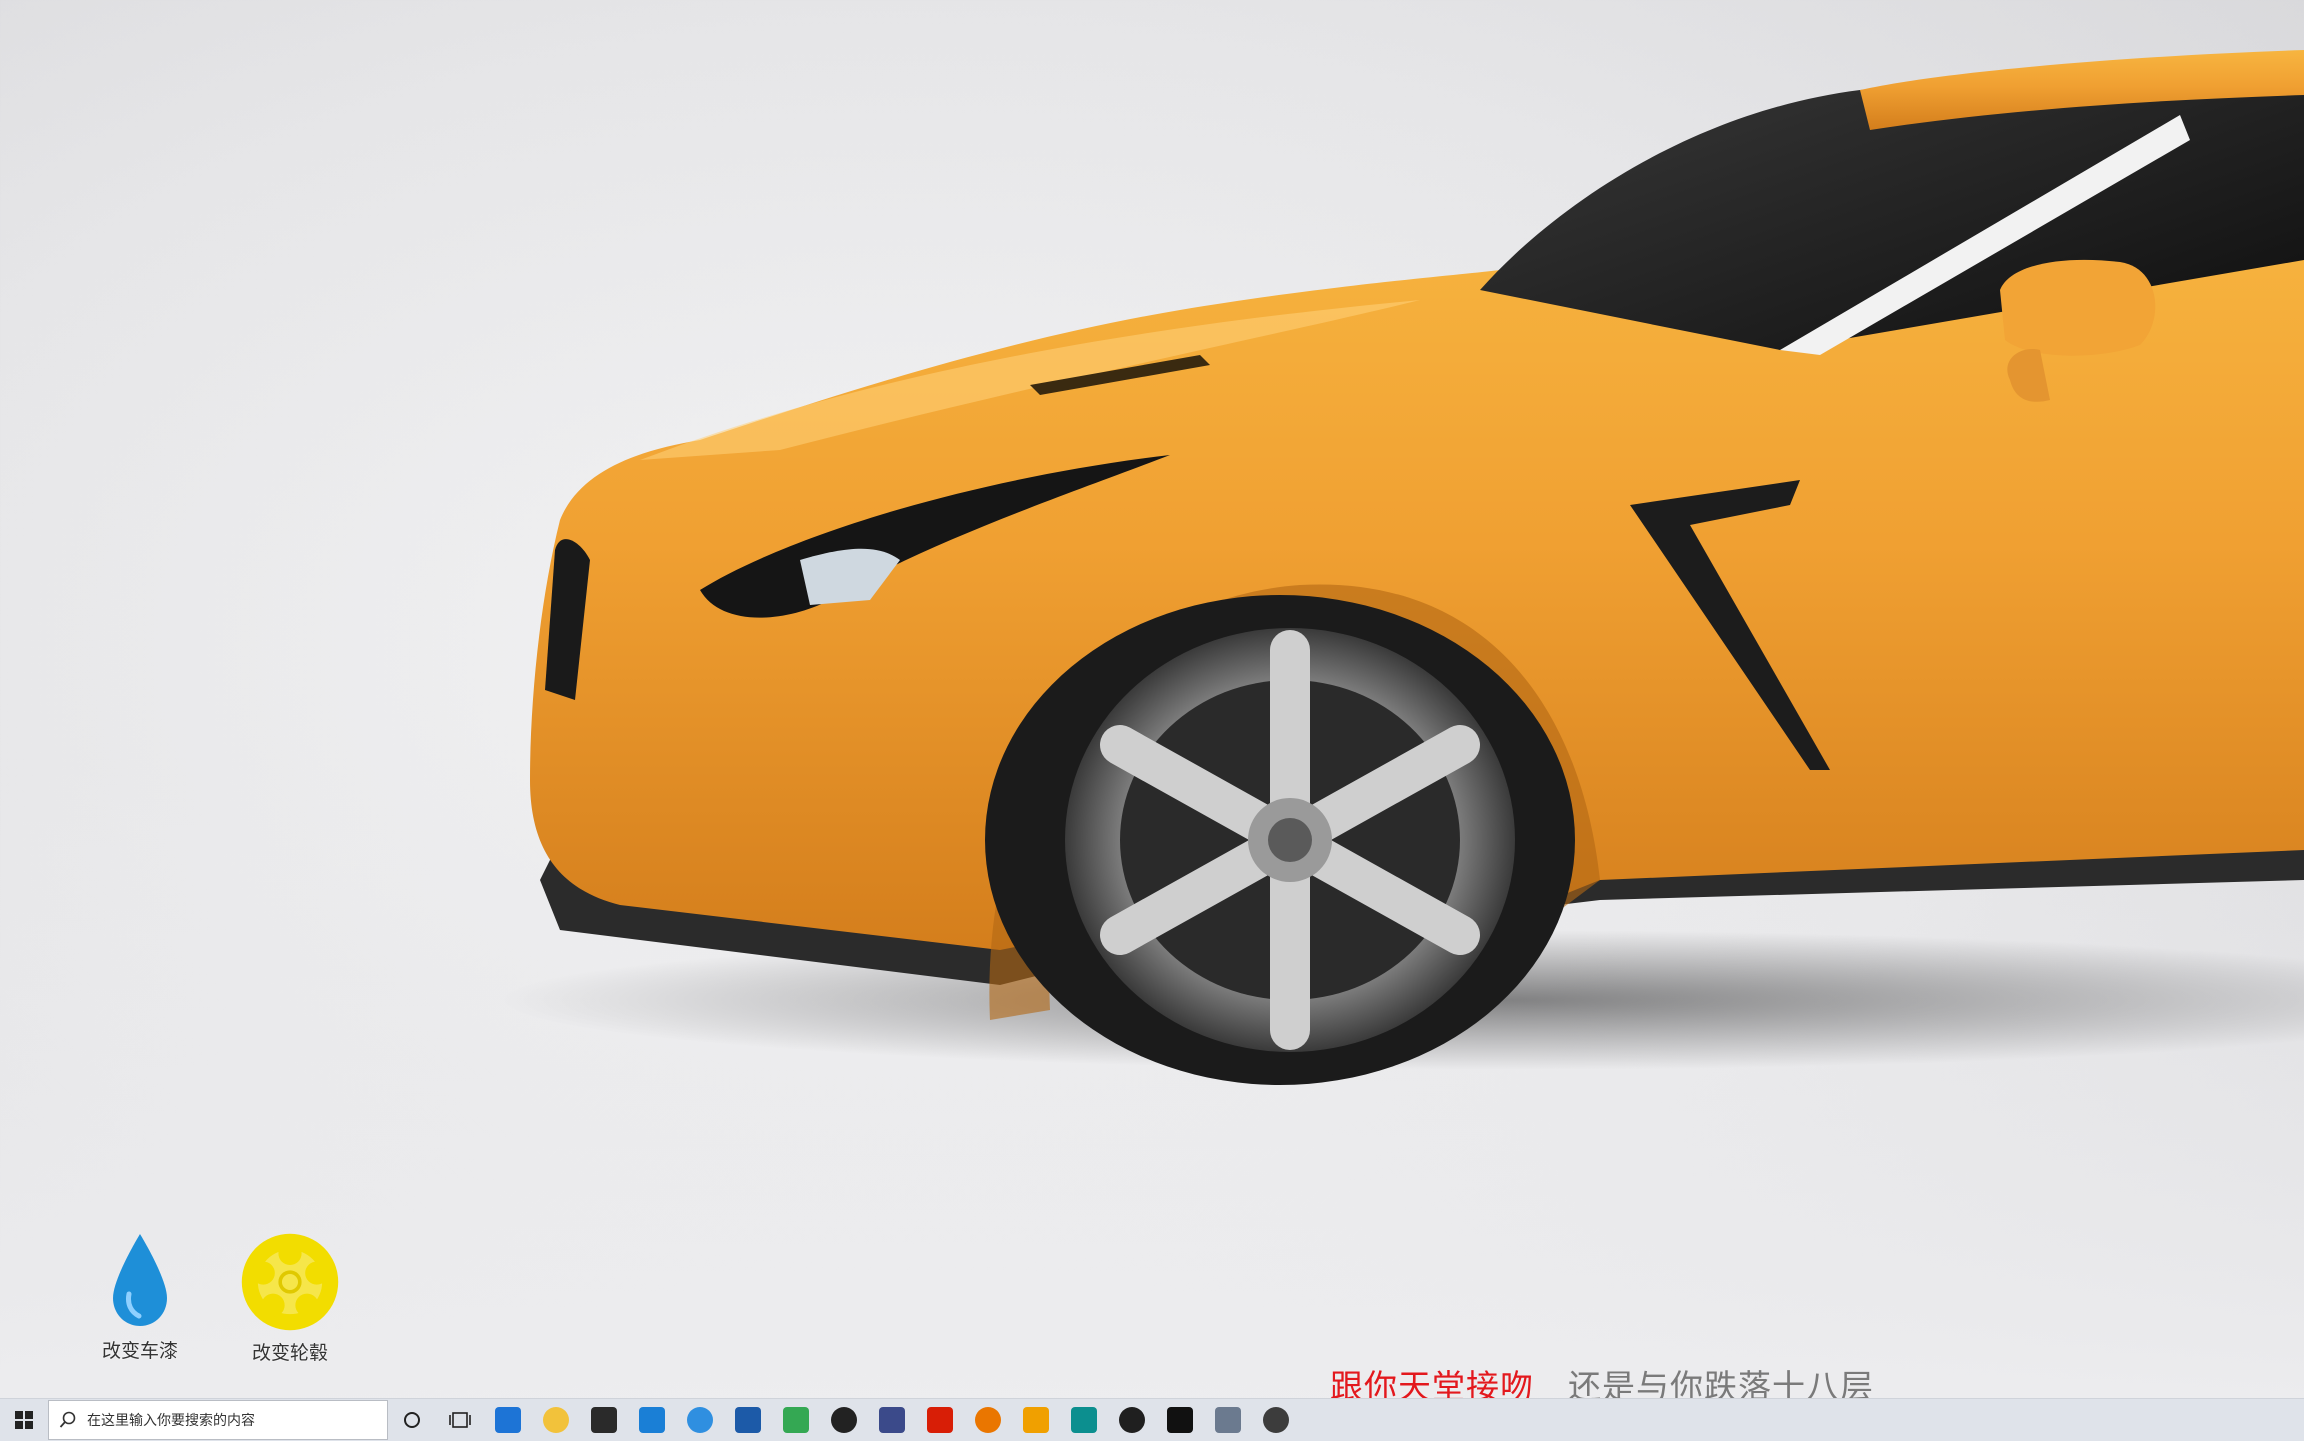 The image size is (2304, 1441). I want to click on cortana-button, so click(412, 1420).